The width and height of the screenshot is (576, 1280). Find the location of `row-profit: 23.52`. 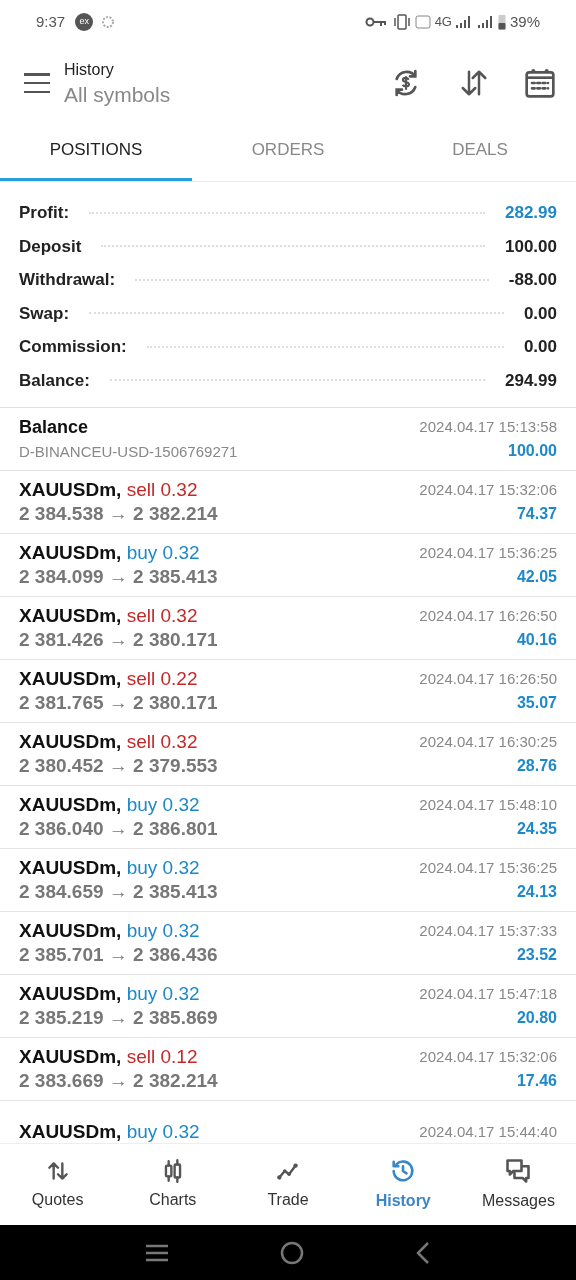

row-profit: 23.52 is located at coordinates (536, 955).